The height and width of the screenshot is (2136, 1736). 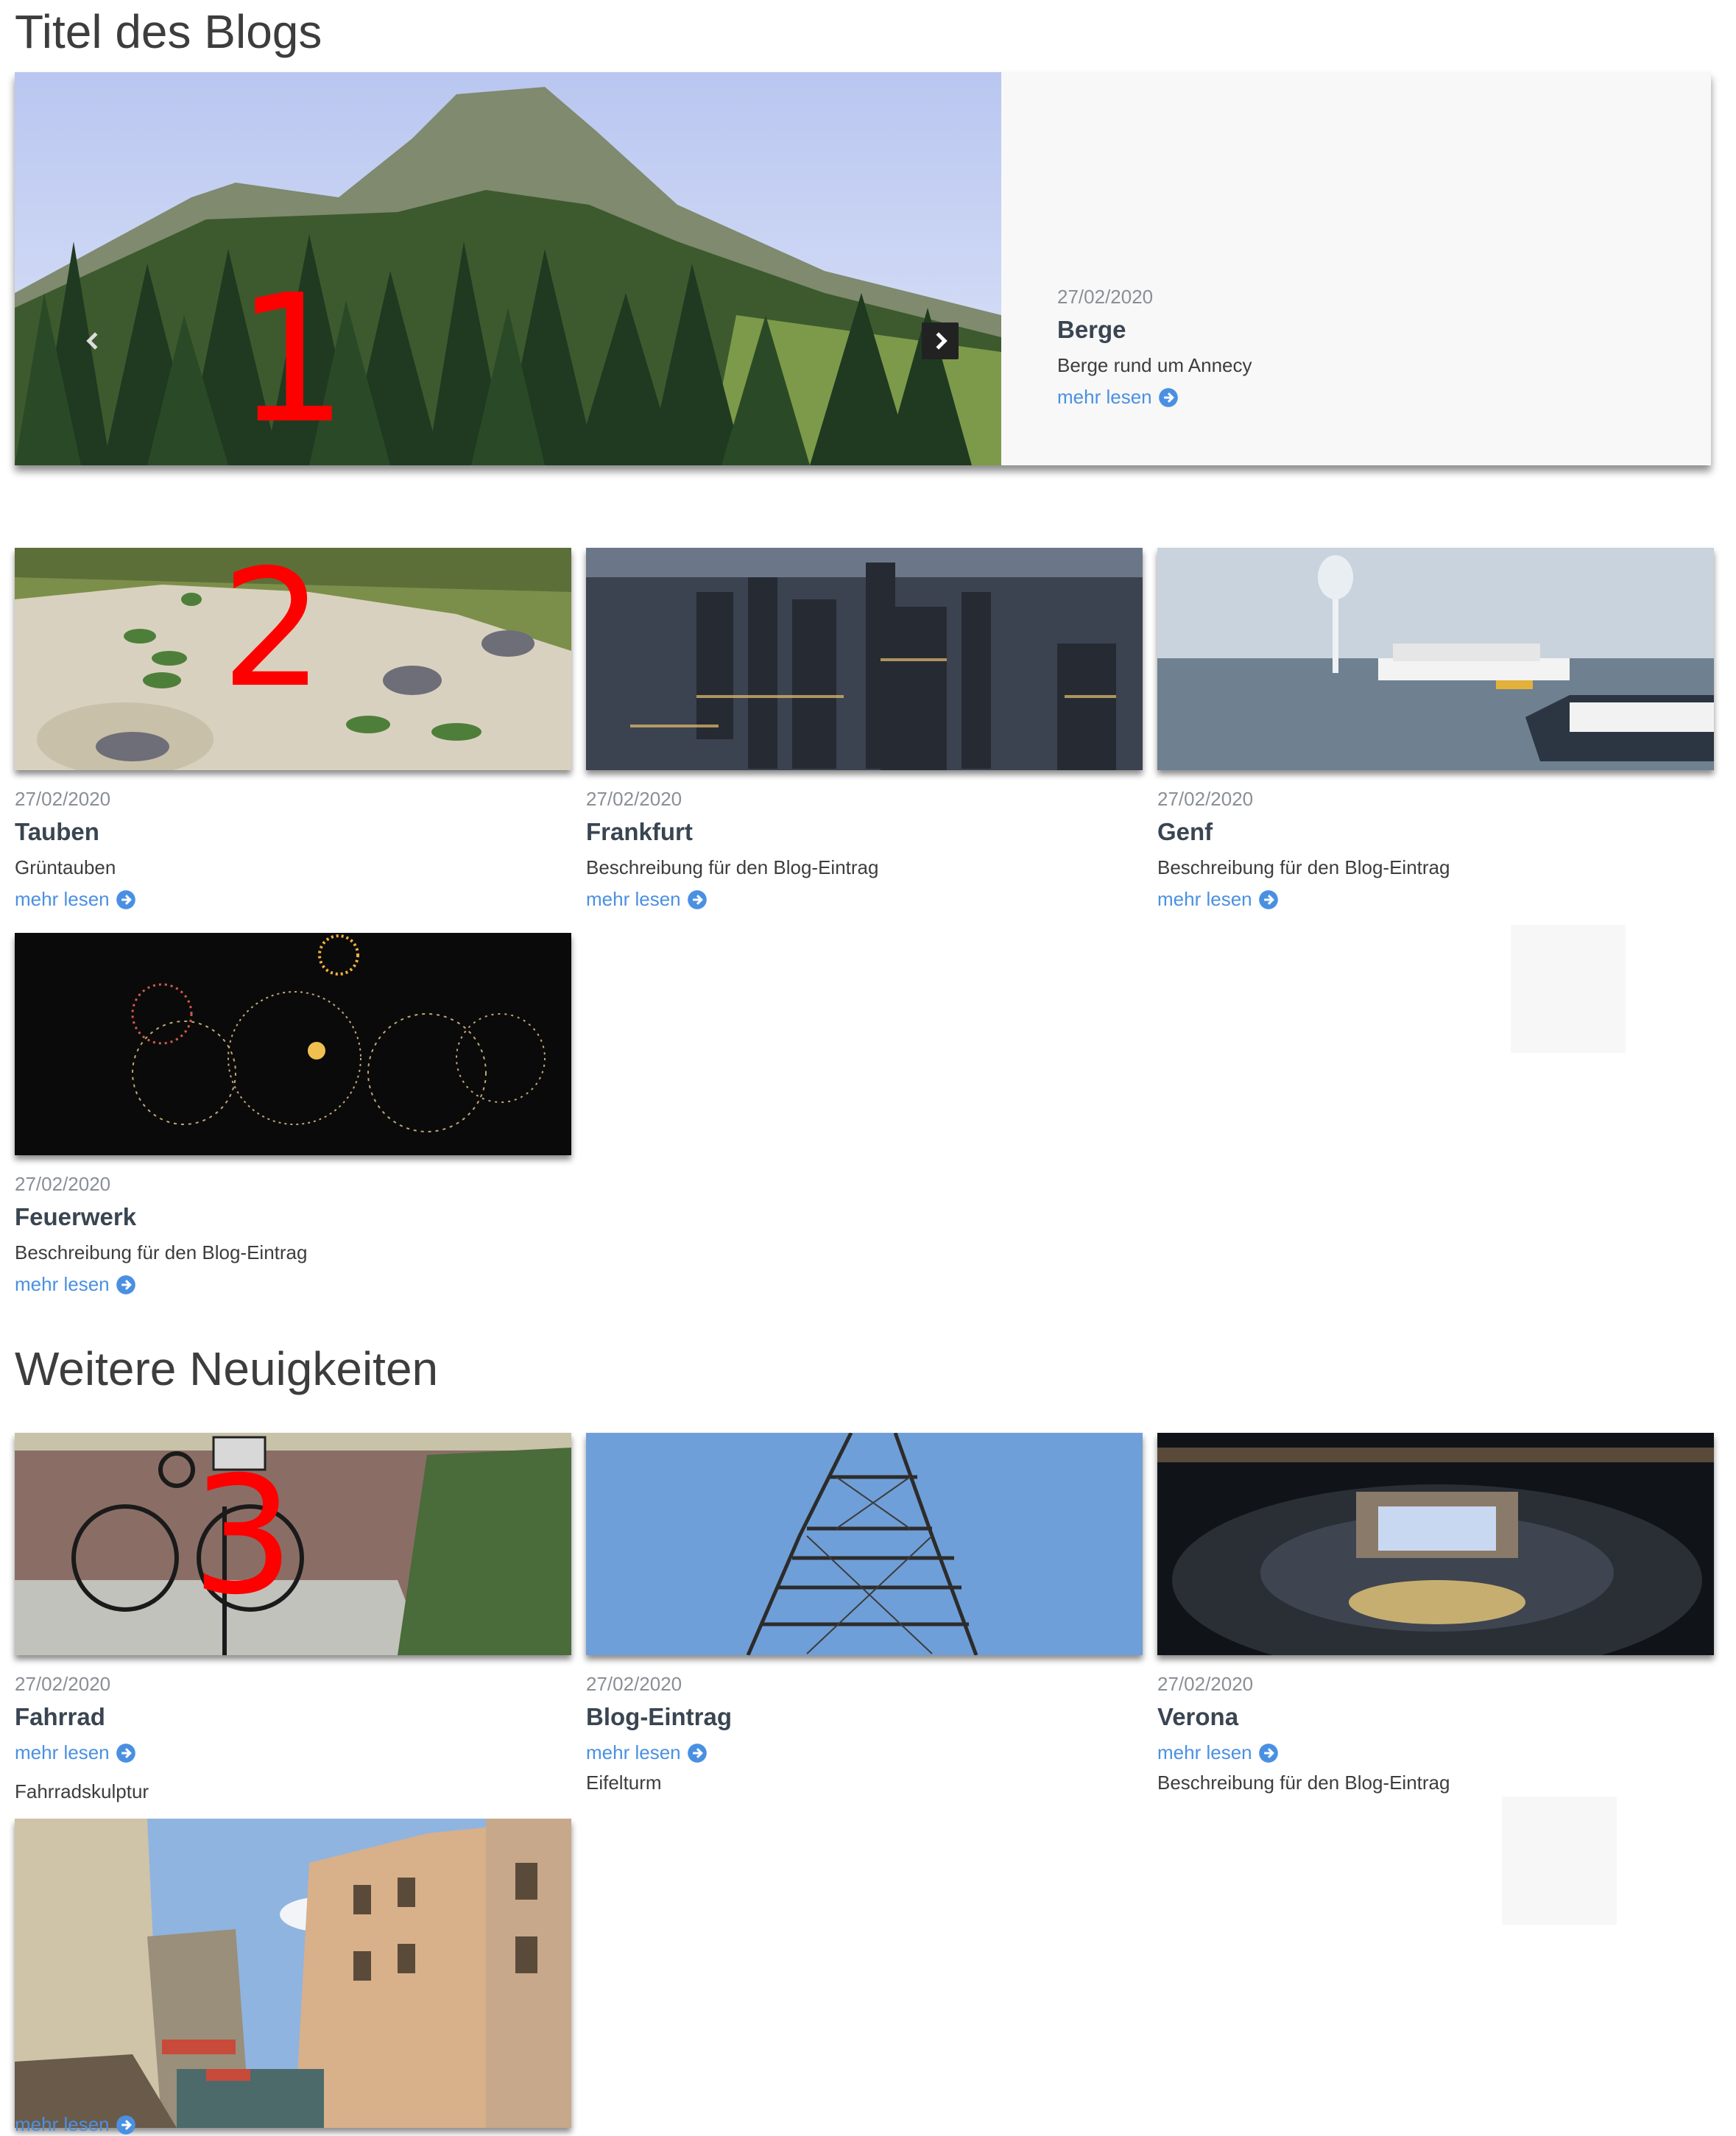 I want to click on chevron-left-icon, so click(x=92, y=341).